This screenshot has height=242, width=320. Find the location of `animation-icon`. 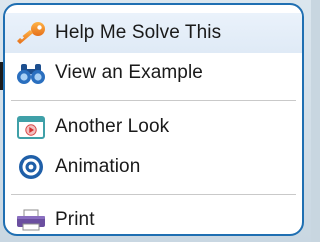

animation-icon is located at coordinates (31, 167).